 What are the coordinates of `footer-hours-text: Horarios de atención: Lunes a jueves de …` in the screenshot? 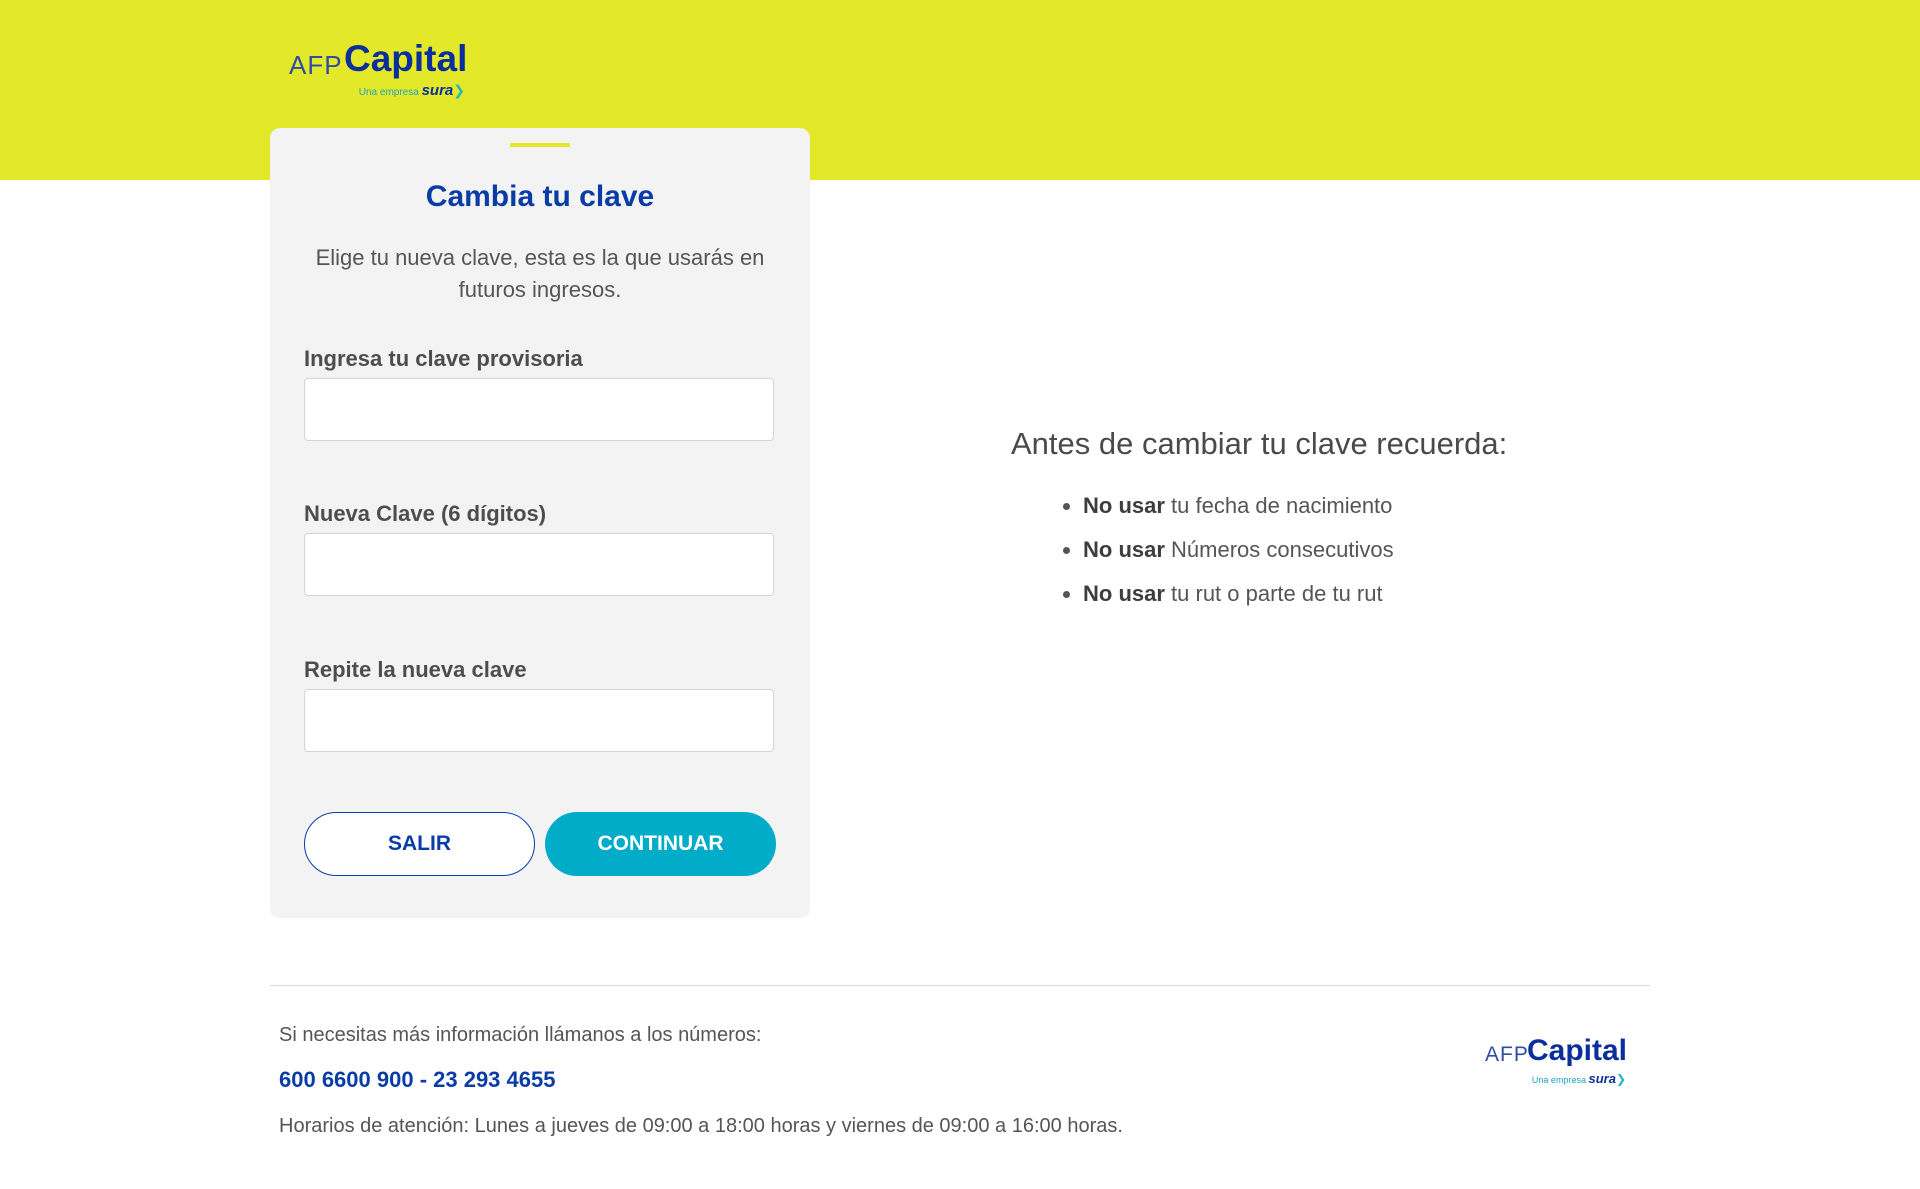 It's located at (701, 1126).